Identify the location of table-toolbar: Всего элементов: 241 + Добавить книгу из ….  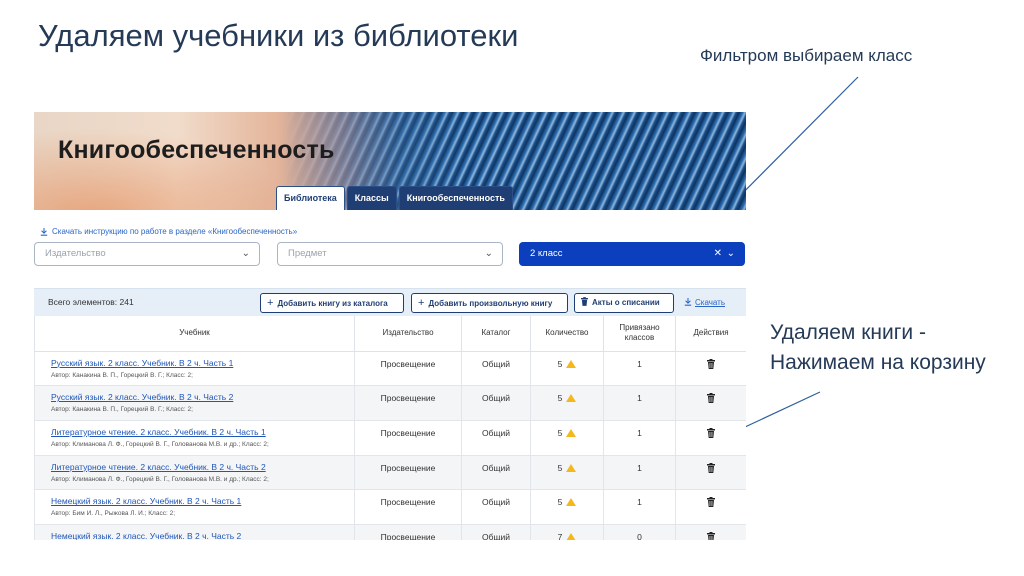
(390, 302).